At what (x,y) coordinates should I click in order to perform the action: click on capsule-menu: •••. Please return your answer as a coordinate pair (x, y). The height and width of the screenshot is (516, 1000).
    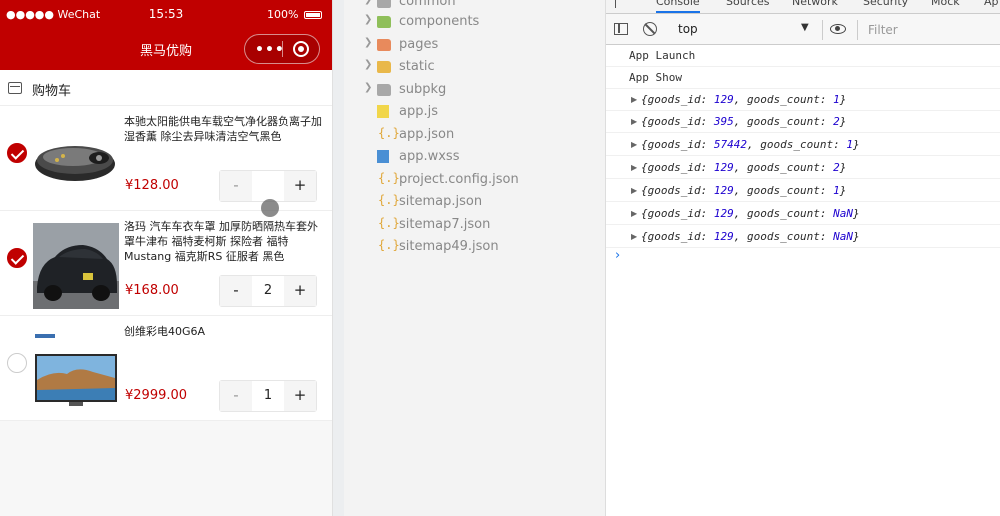
    Looking at the image, I should click on (282, 49).